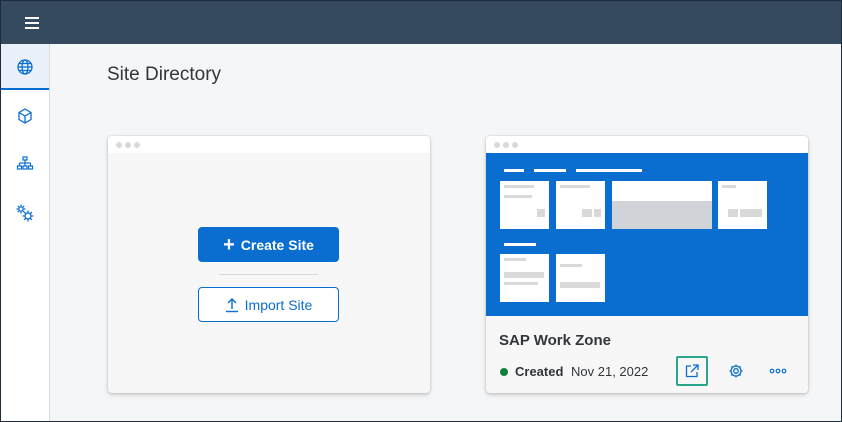  I want to click on created-date: Nov 21, 2022, so click(610, 371).